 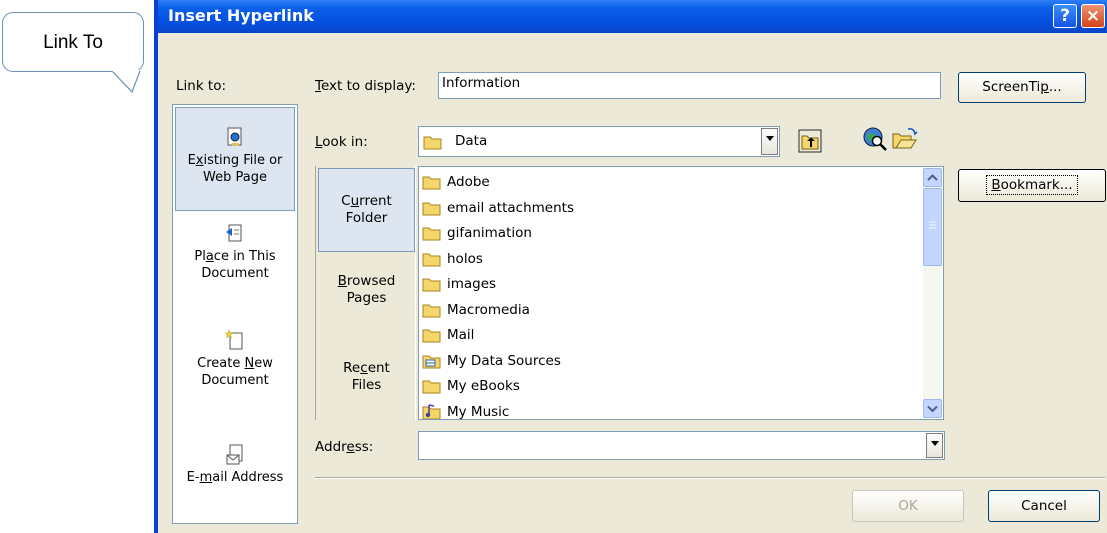 I want to click on link-existing-file: Existing File or Web Page, so click(x=235, y=159).